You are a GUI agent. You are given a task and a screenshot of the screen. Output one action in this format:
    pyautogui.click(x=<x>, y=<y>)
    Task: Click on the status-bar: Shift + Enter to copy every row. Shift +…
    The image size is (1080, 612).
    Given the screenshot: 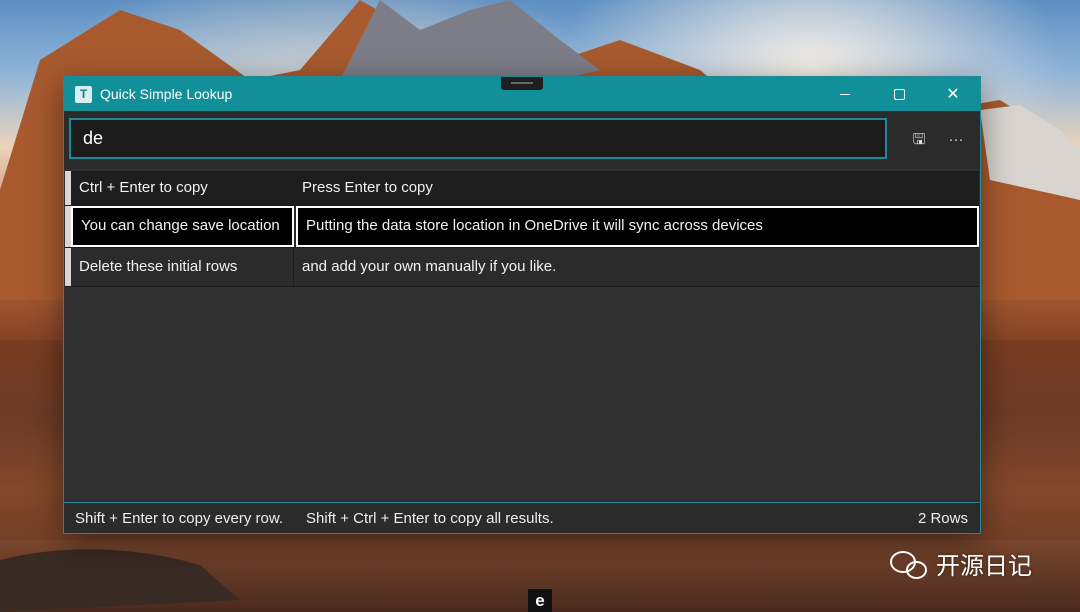 What is the action you would take?
    pyautogui.click(x=522, y=517)
    